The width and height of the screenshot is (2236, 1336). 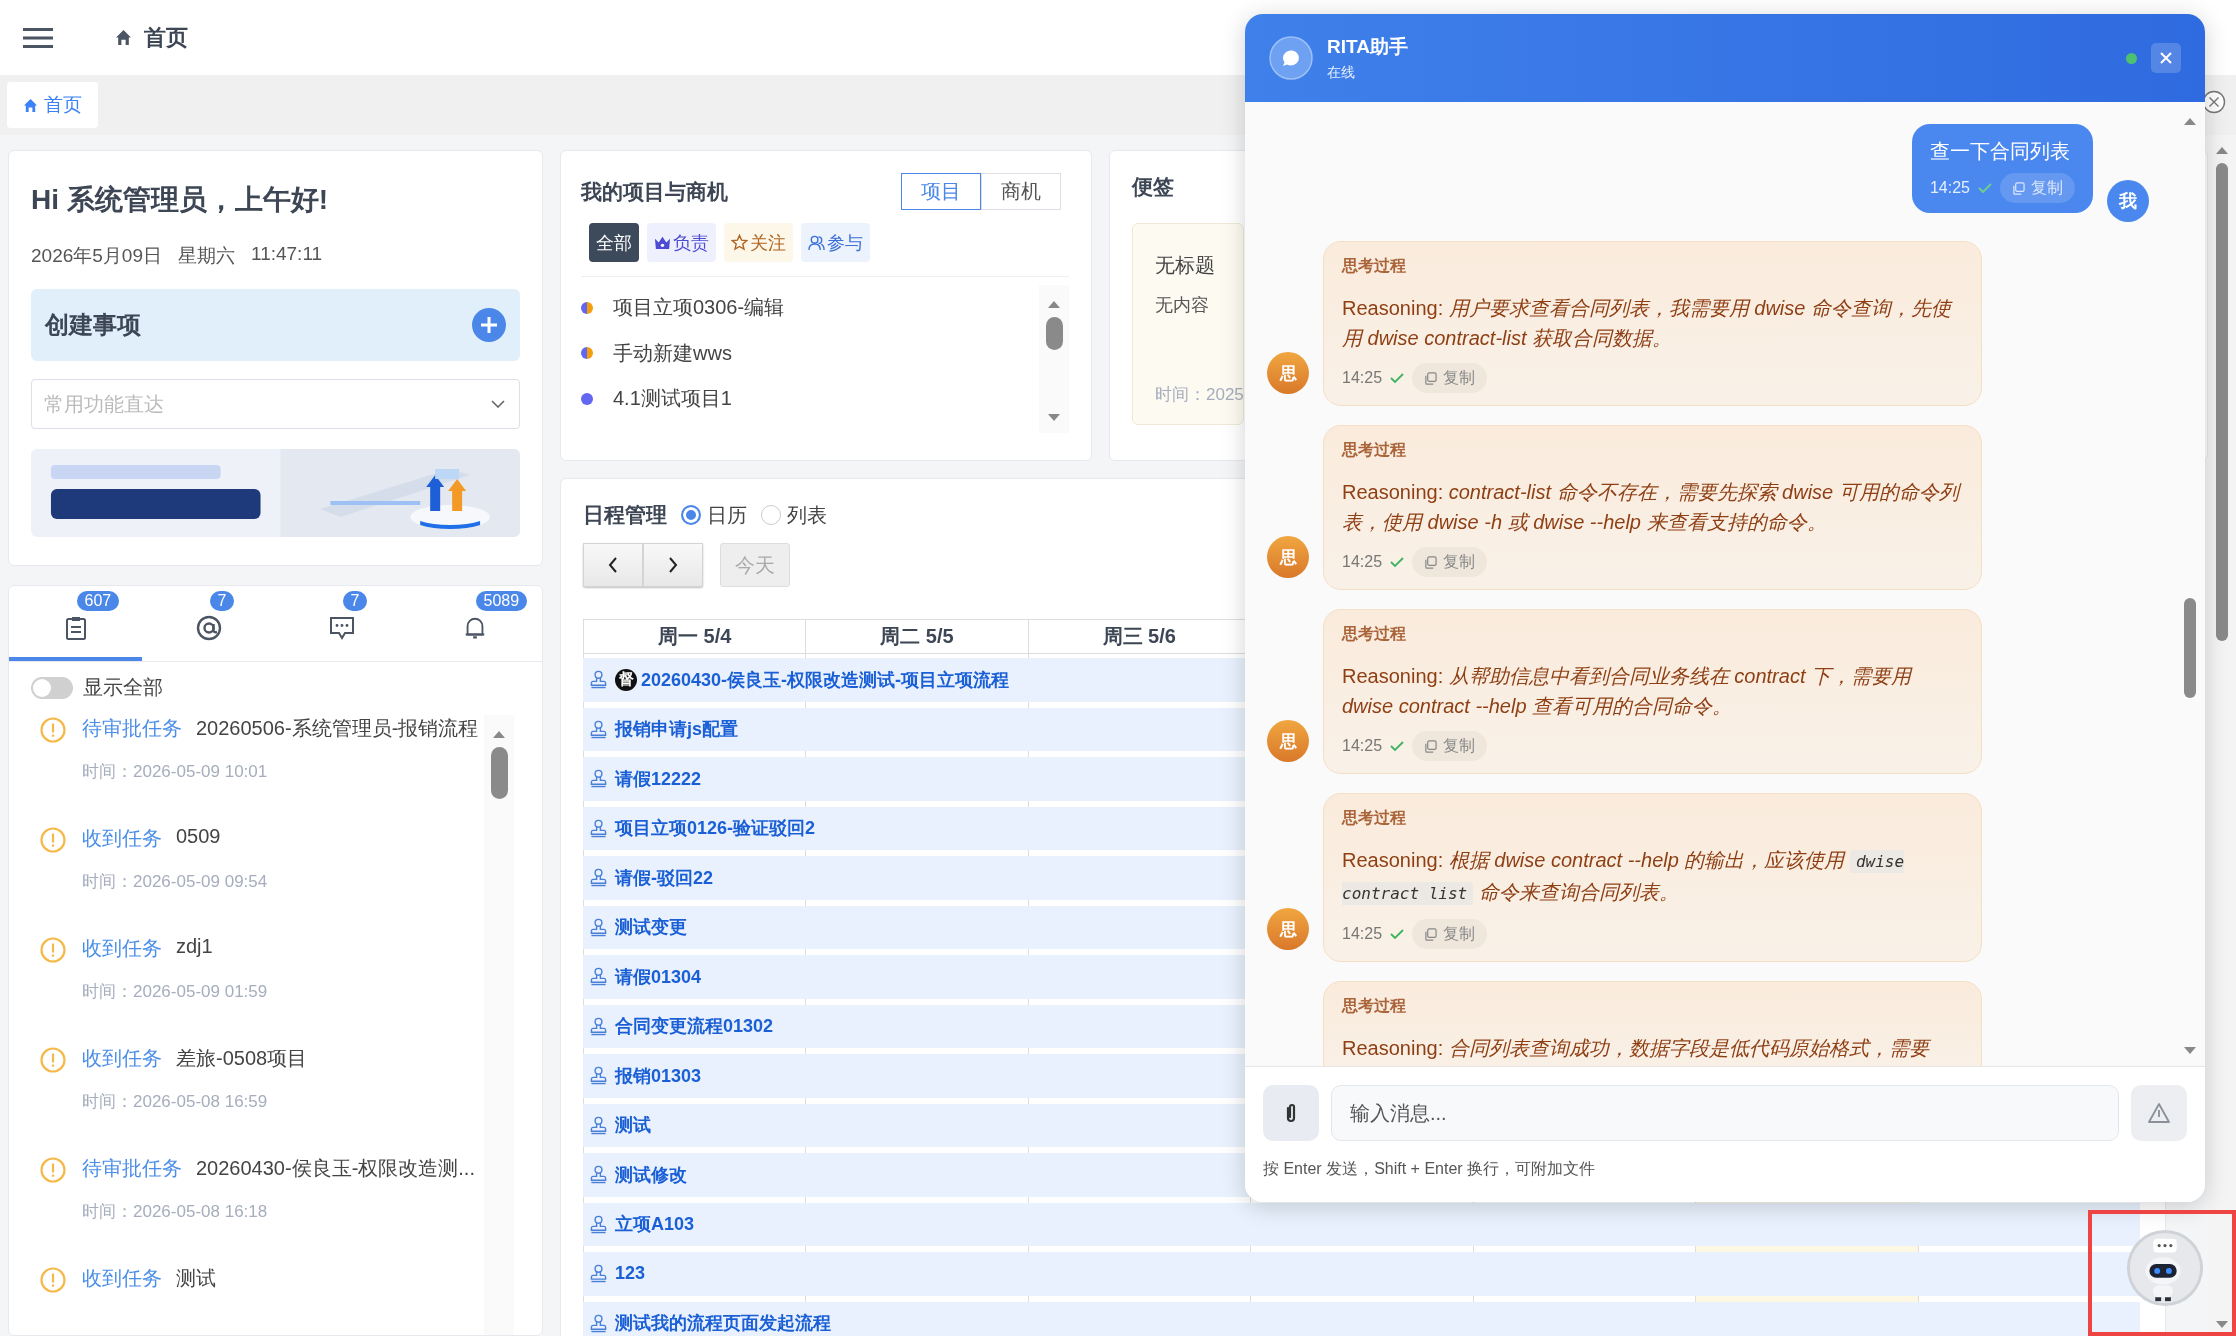 I want to click on task-title: 测试, so click(x=196, y=1278).